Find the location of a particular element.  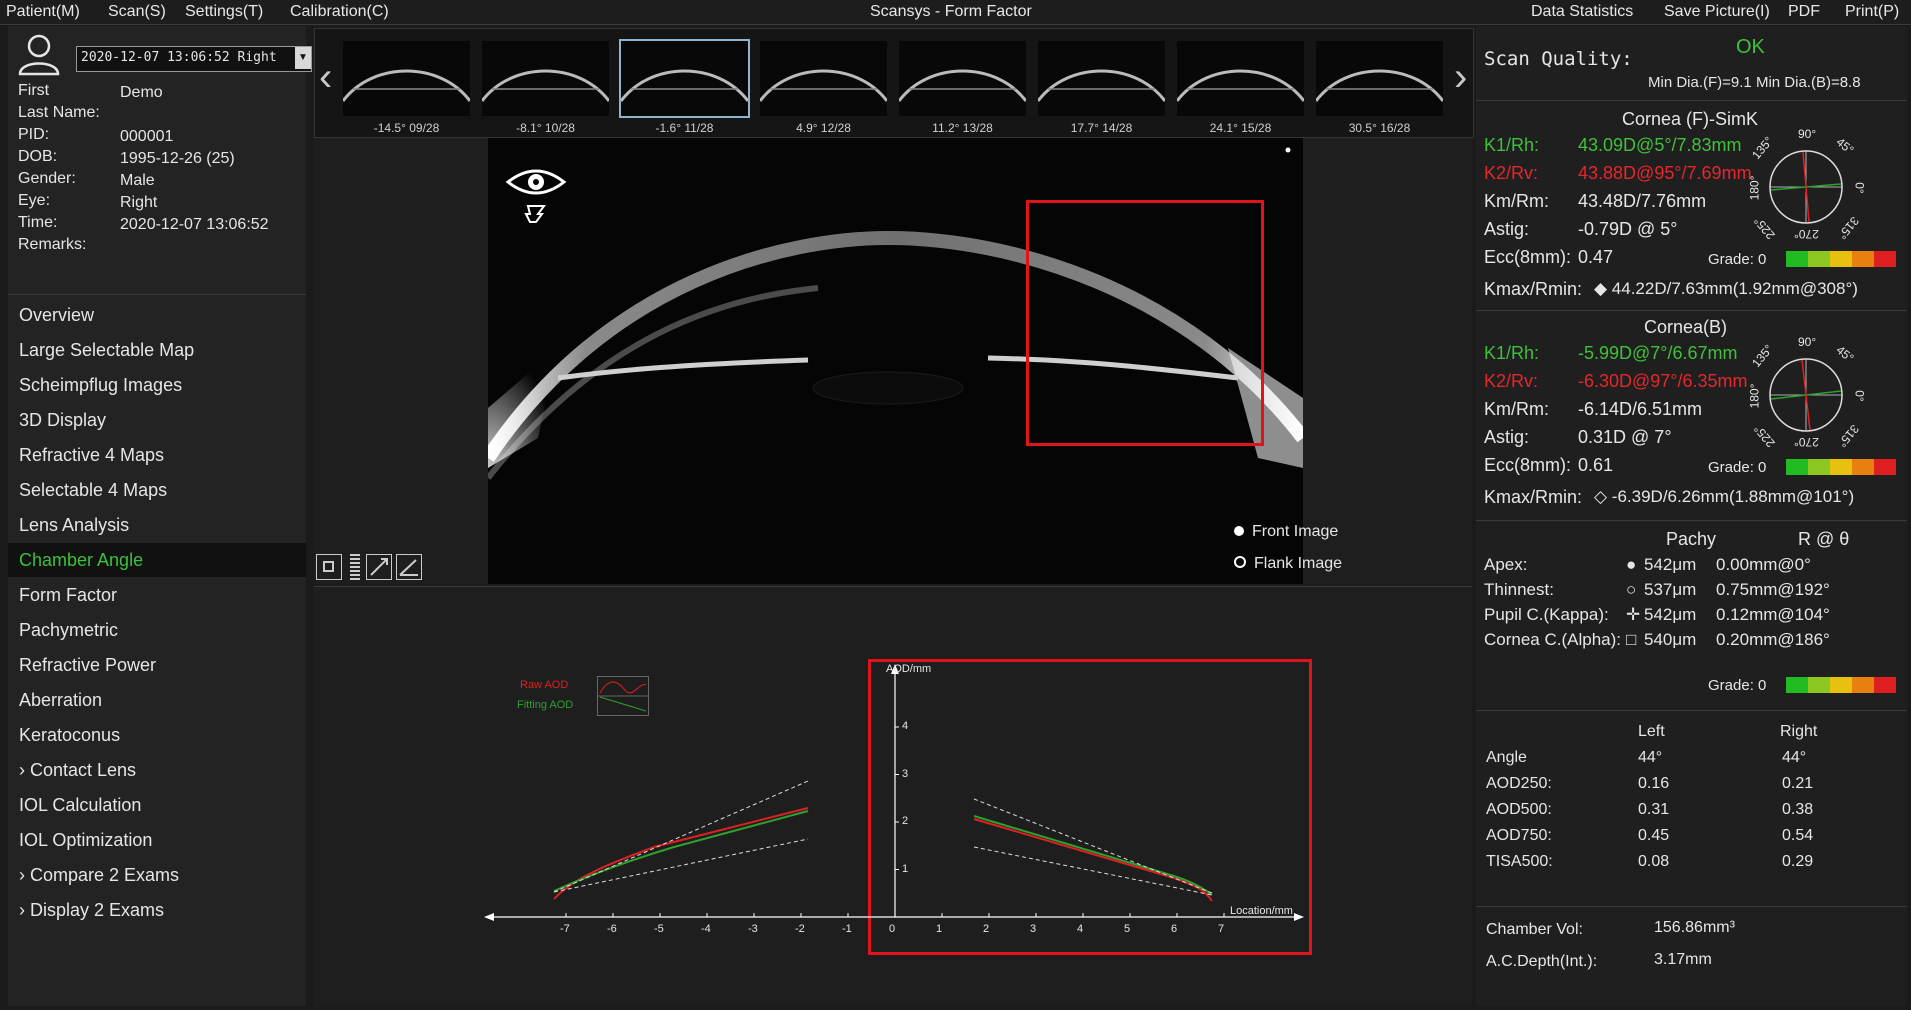

patient-field-value: Right is located at coordinates (139, 202).